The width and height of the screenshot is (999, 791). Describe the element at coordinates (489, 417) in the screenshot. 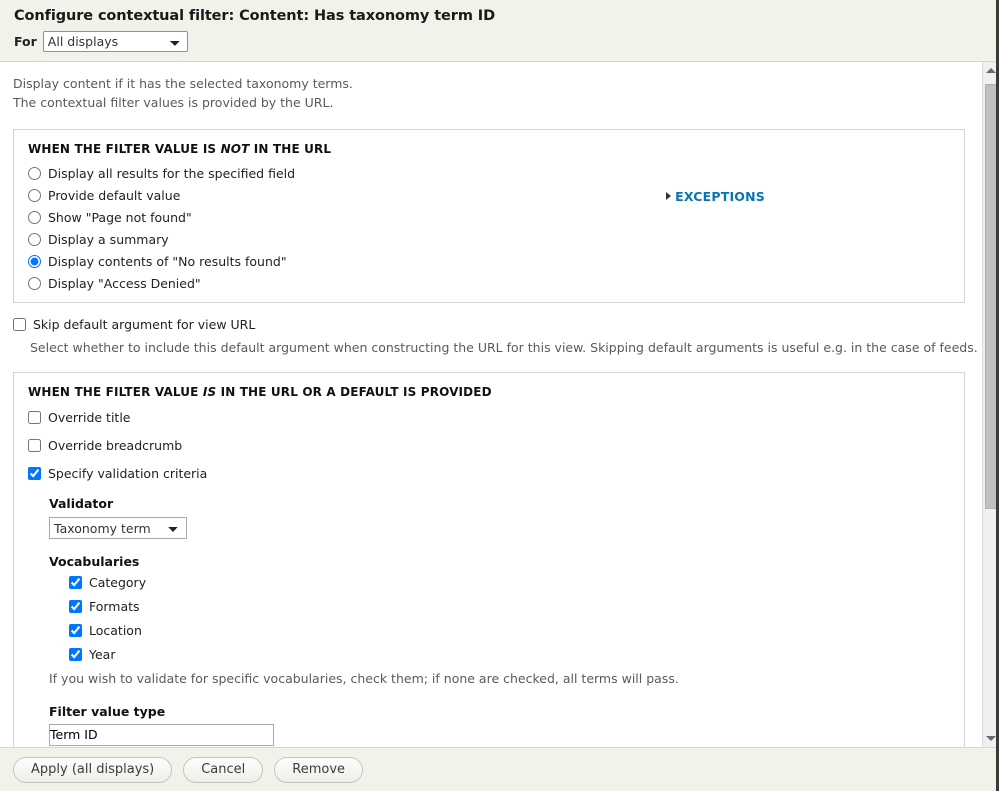

I see `checkbox-row-override-title: Override title` at that location.